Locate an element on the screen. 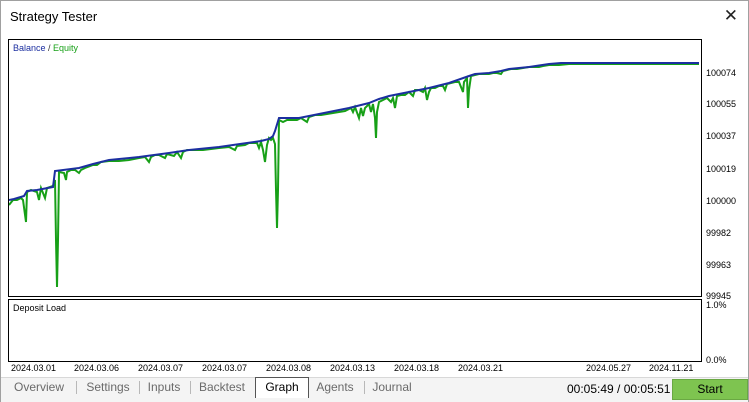  x-tick-label: 2024.03.08 is located at coordinates (289, 368).